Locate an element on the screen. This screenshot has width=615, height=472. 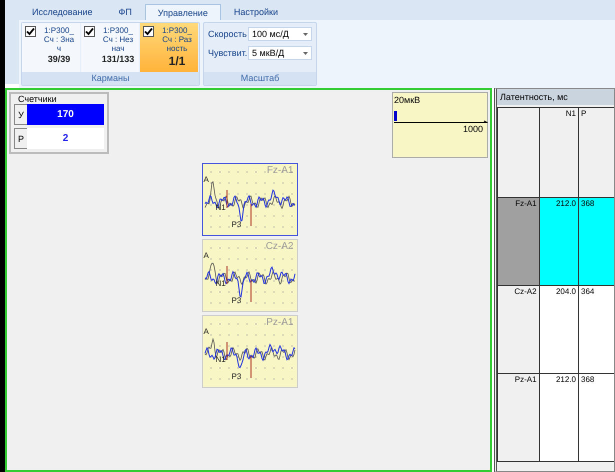
group-title: Масштаб is located at coordinates (260, 78).